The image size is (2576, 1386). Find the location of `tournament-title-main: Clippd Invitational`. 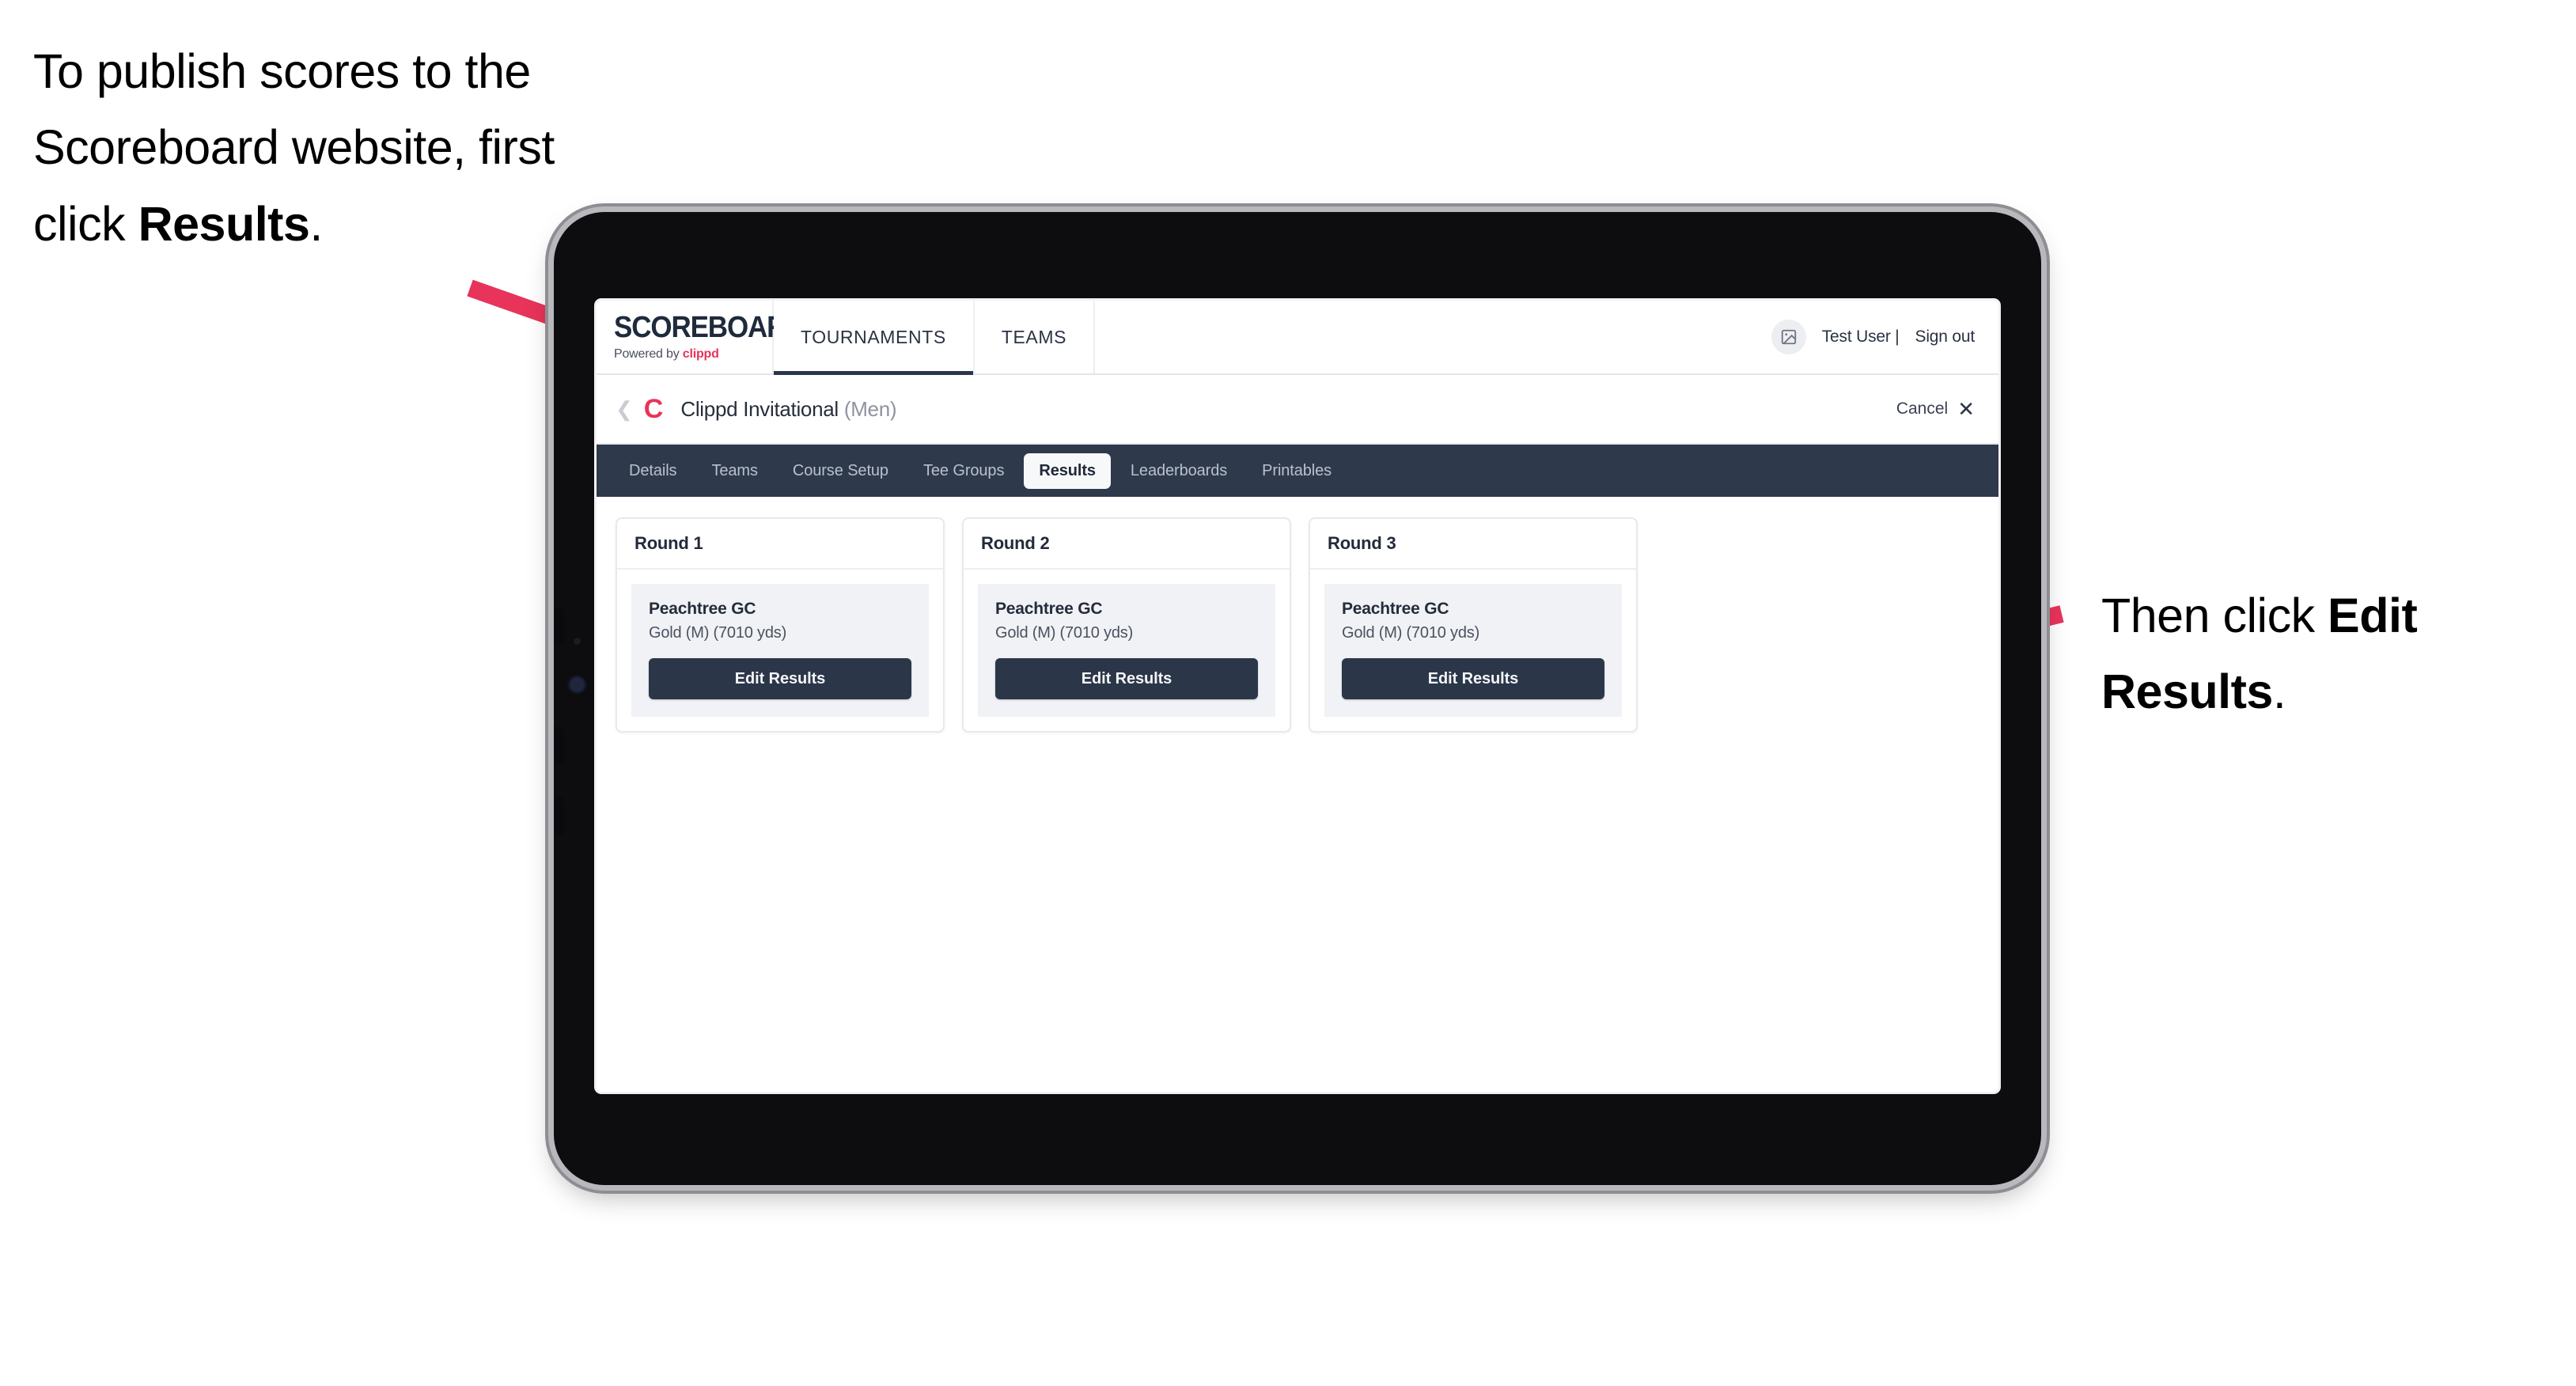

tournament-title-main: Clippd Invitational is located at coordinates (759, 409).